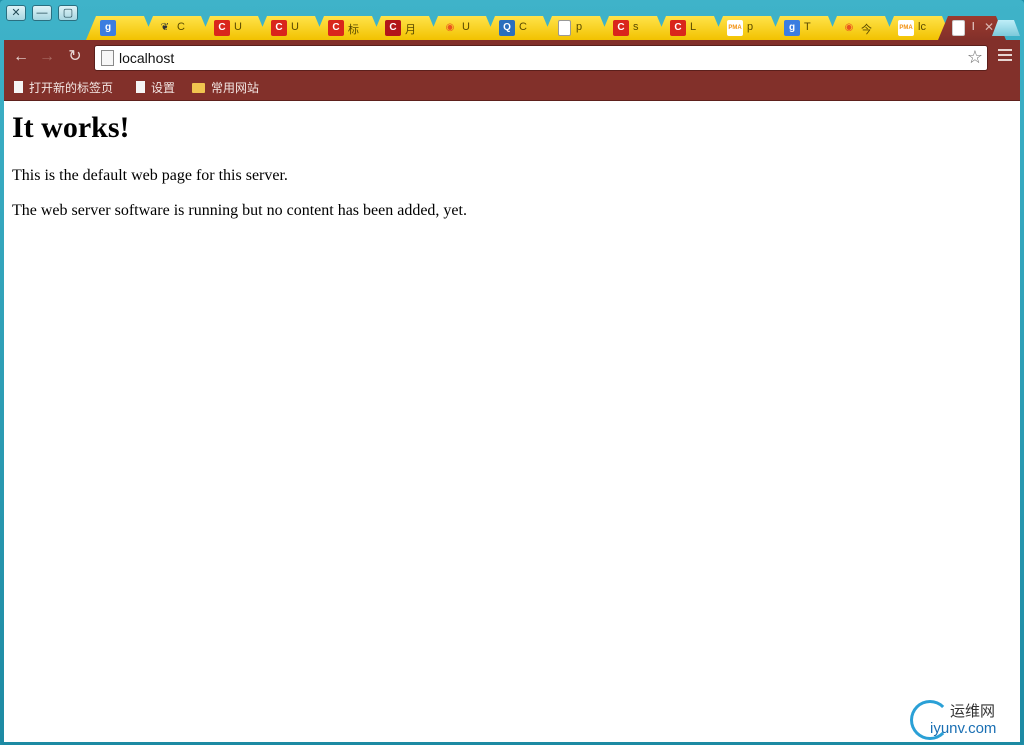  I want to click on address-bar: localhost ☆, so click(541, 58).